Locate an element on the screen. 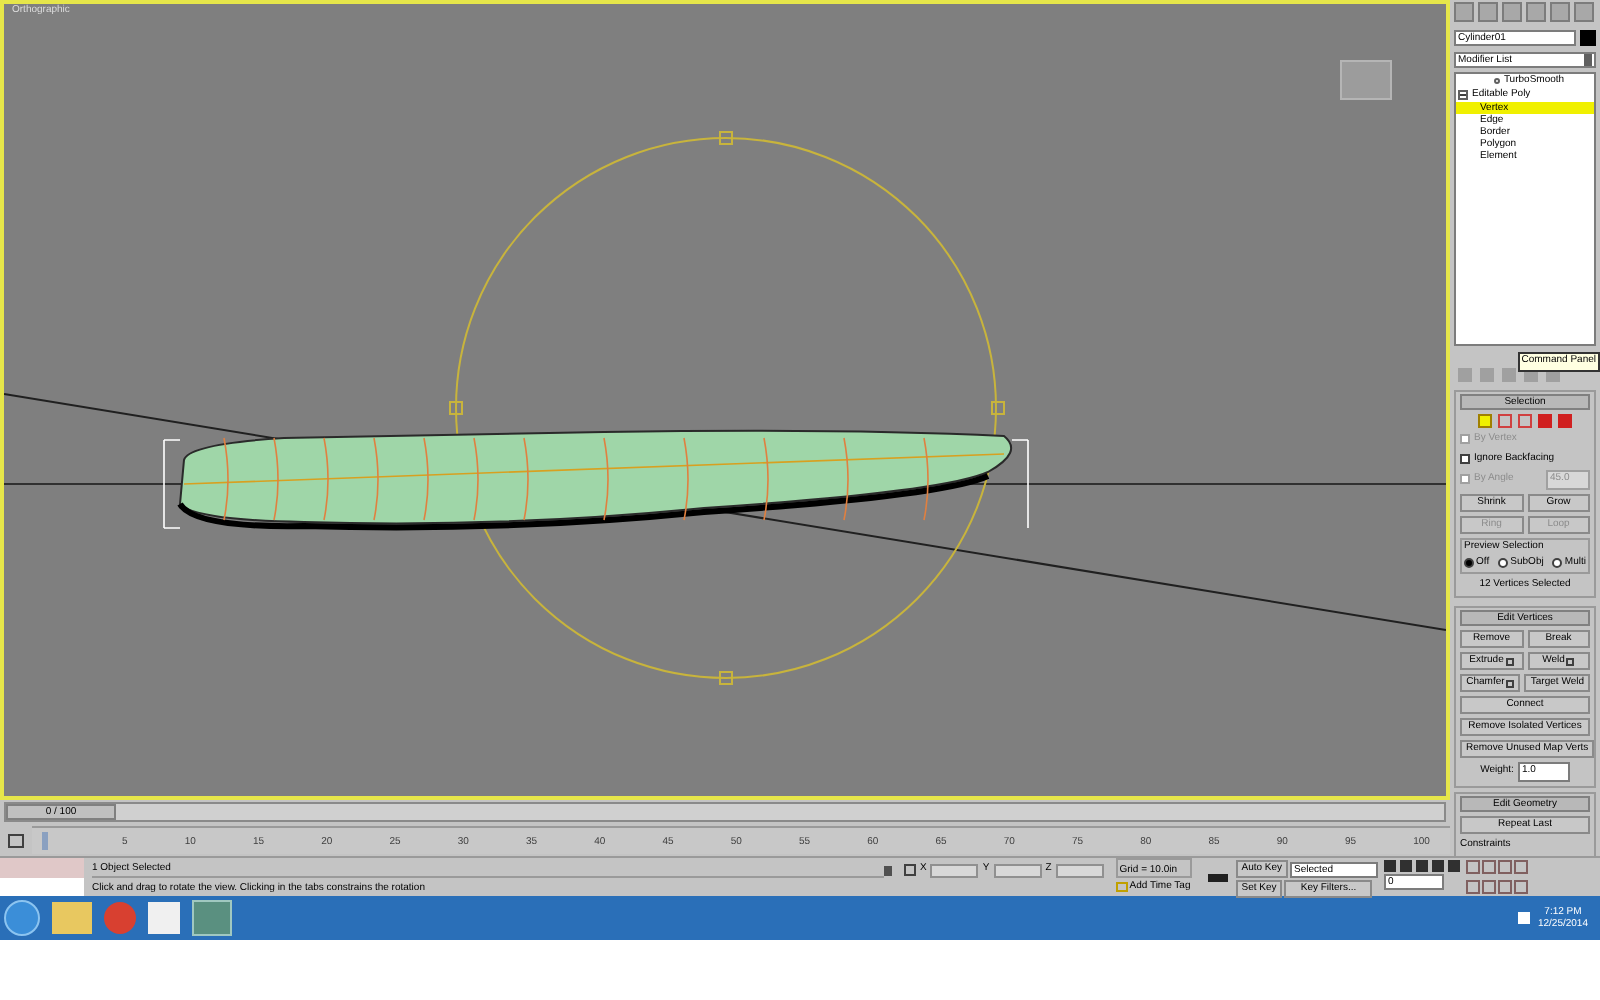 The image size is (1600, 1000). object-color-swatch is located at coordinates (1588, 38).